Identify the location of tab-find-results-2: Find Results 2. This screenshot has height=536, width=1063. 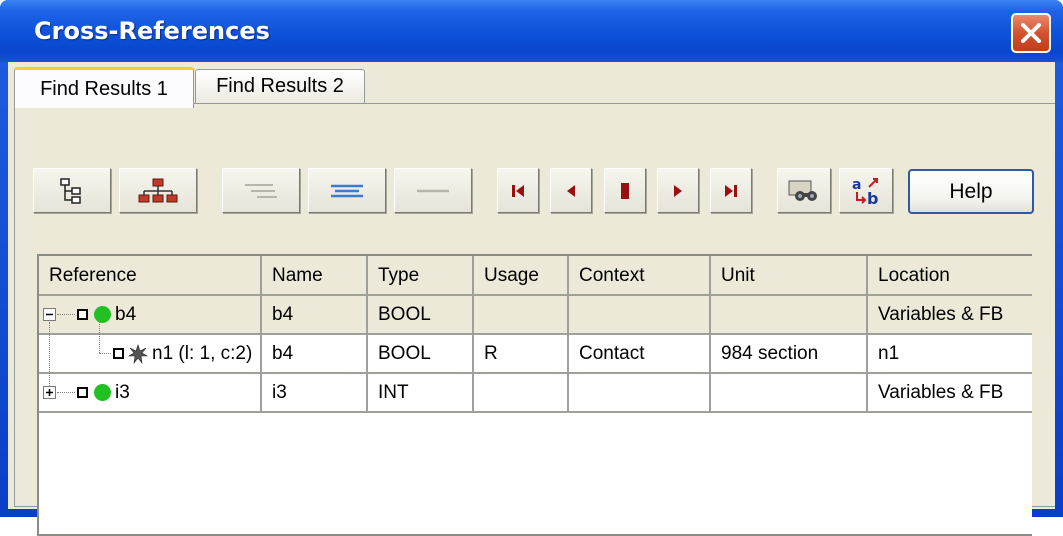
(280, 86).